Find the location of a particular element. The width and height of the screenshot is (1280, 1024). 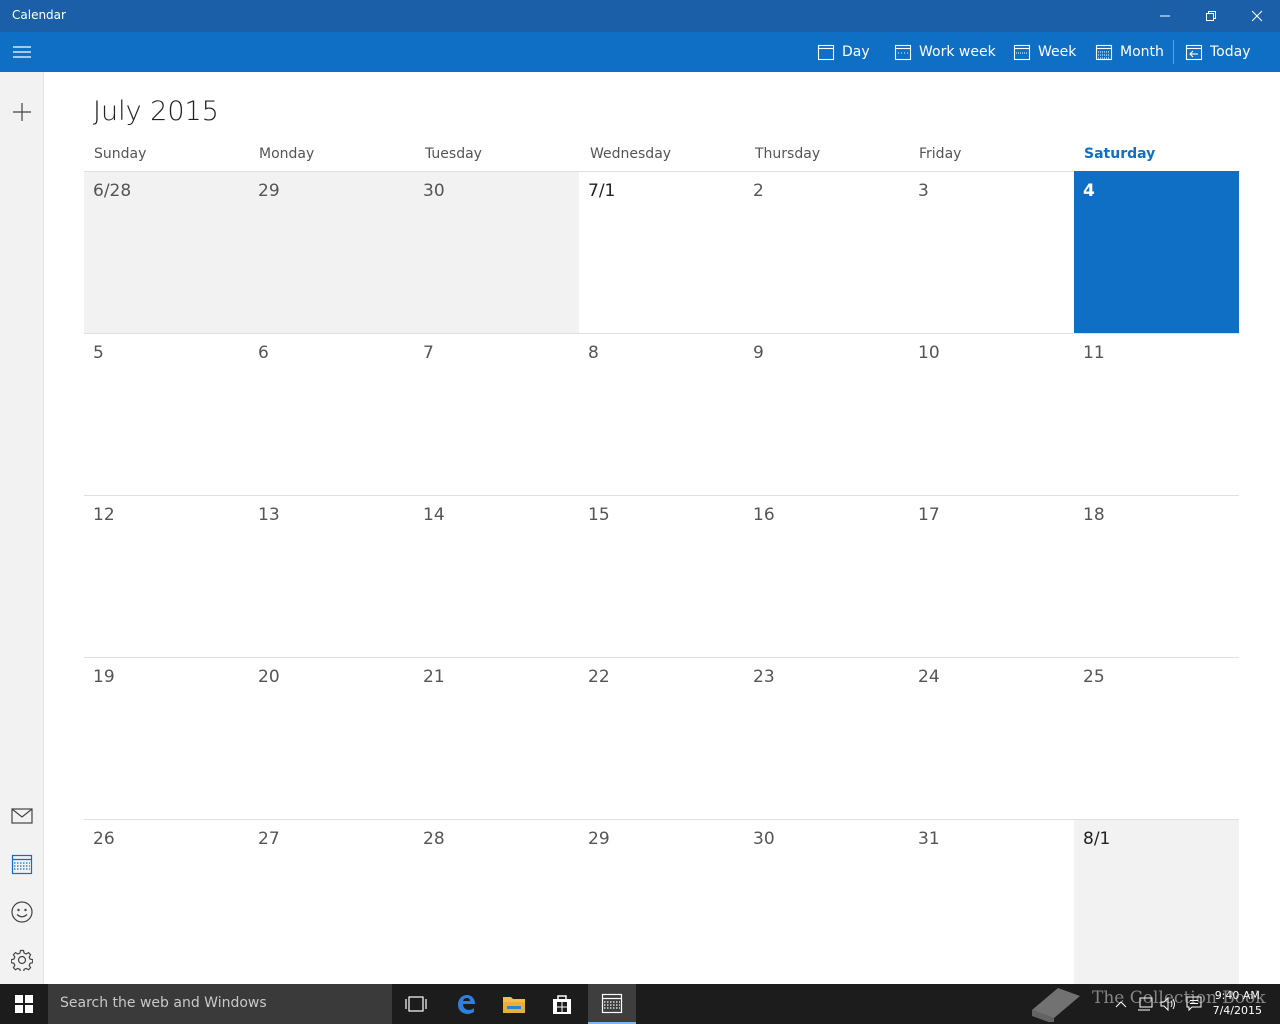

file-explorer-button is located at coordinates (514, 1004).